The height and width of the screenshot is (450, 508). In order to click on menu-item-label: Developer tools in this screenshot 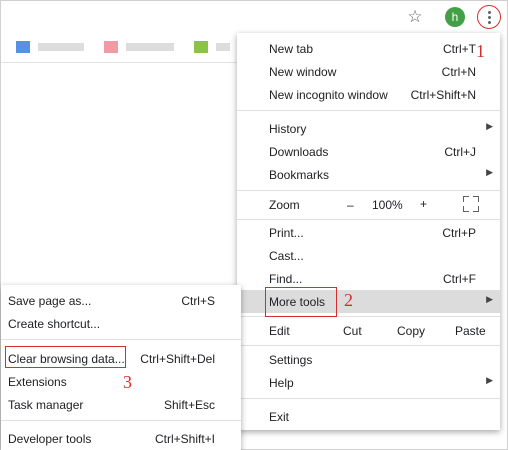, I will do `click(50, 439)`.